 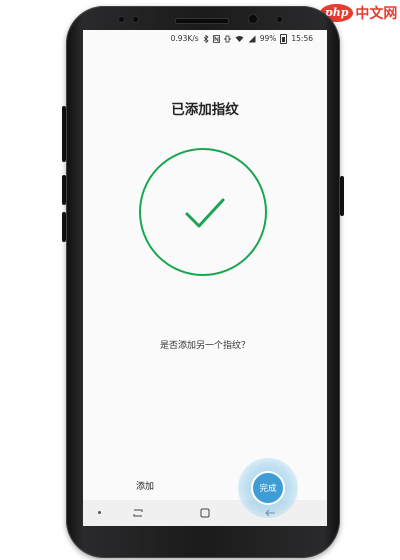 I want to click on clock: 15:56, so click(x=302, y=38).